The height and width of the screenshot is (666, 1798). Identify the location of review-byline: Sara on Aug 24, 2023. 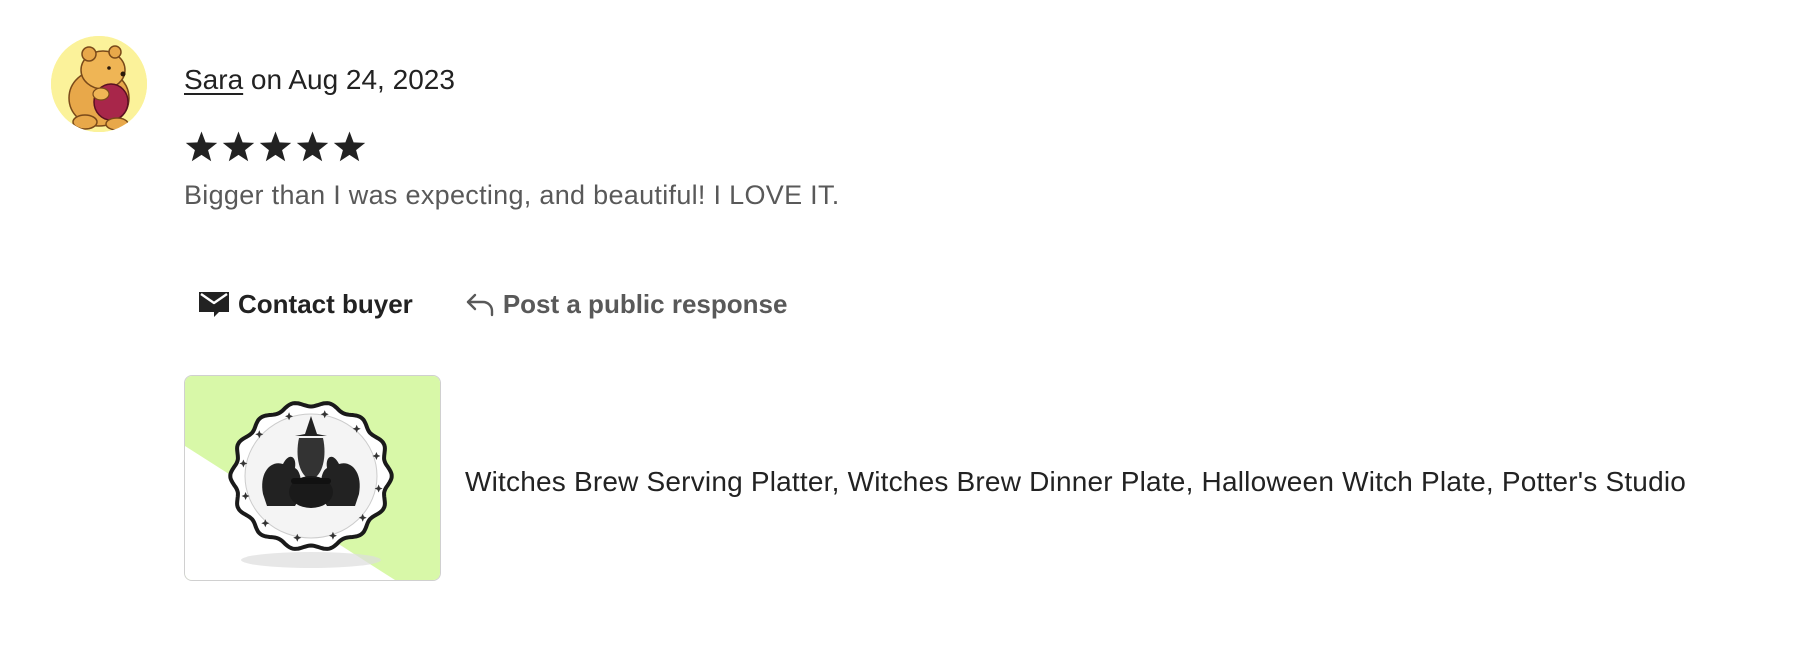
(319, 80).